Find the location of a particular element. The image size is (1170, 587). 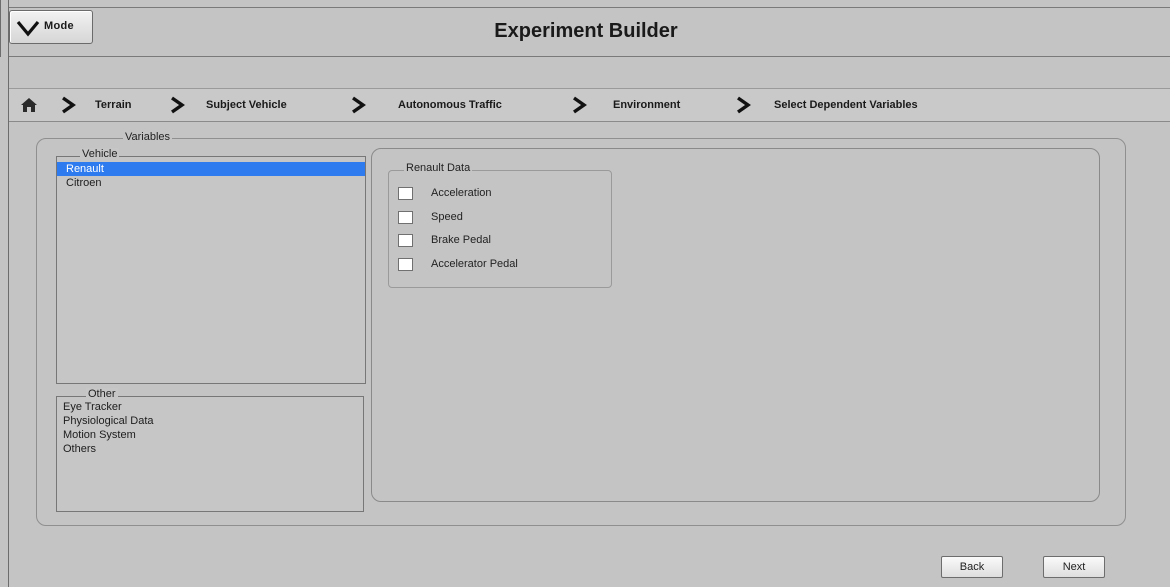

breadcrumb-item-environment: Environment is located at coordinates (646, 105).